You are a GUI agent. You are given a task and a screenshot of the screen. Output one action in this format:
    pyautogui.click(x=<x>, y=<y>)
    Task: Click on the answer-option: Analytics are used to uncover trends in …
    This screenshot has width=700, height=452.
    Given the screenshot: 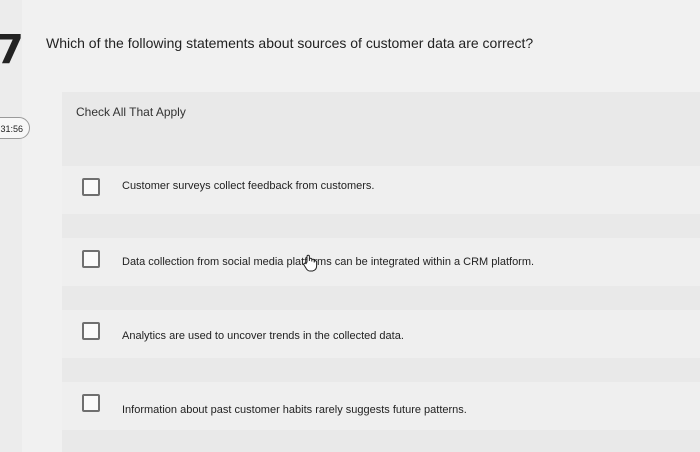 What is the action you would take?
    pyautogui.click(x=381, y=334)
    